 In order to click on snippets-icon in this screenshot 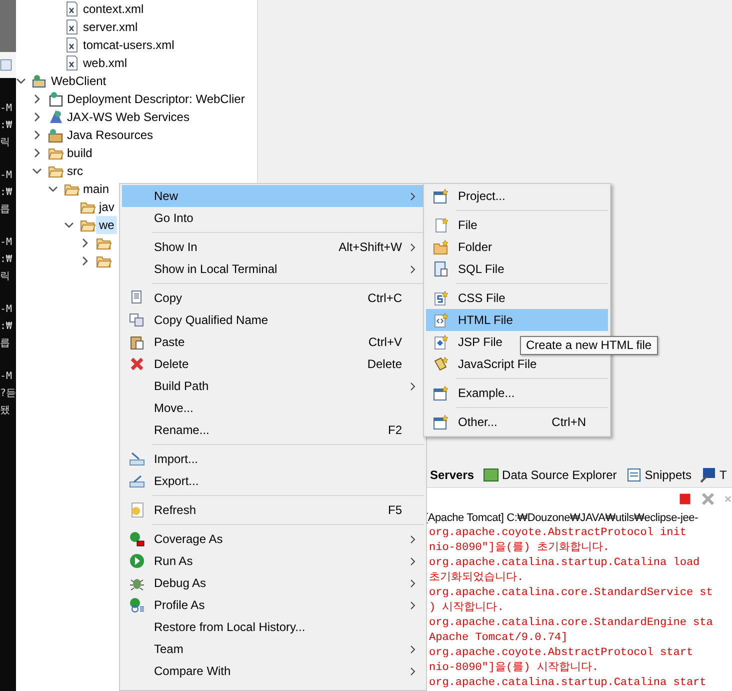, I will do `click(634, 474)`.